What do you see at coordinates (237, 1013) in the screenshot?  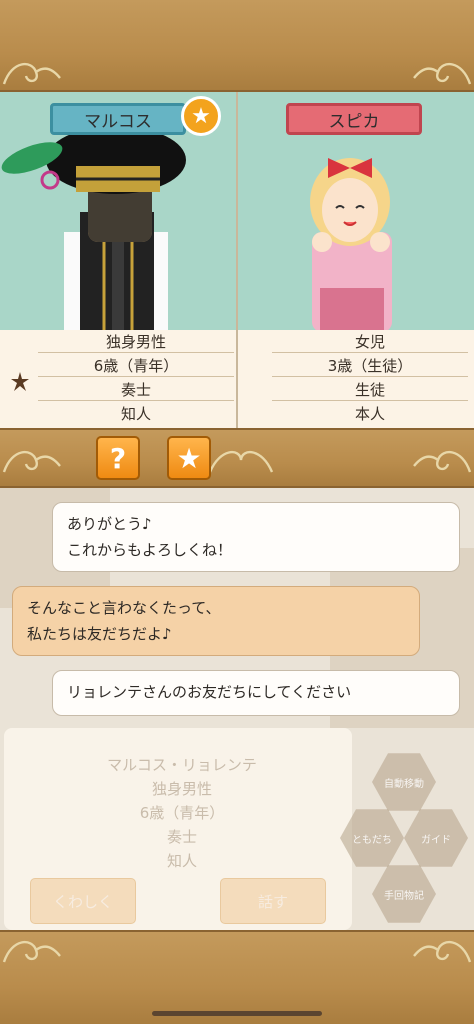 I see `home-indicator` at bounding box center [237, 1013].